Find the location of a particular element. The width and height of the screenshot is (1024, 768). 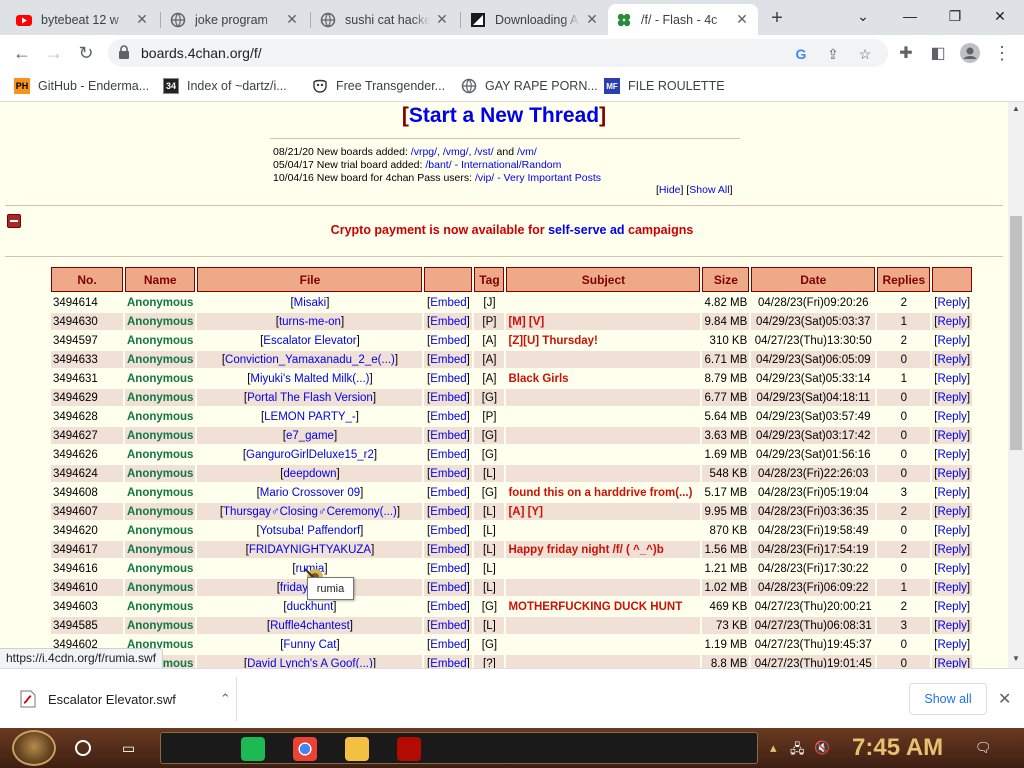

news-link: /vrpg/, /vmg/, /vst/ is located at coordinates (452, 152).